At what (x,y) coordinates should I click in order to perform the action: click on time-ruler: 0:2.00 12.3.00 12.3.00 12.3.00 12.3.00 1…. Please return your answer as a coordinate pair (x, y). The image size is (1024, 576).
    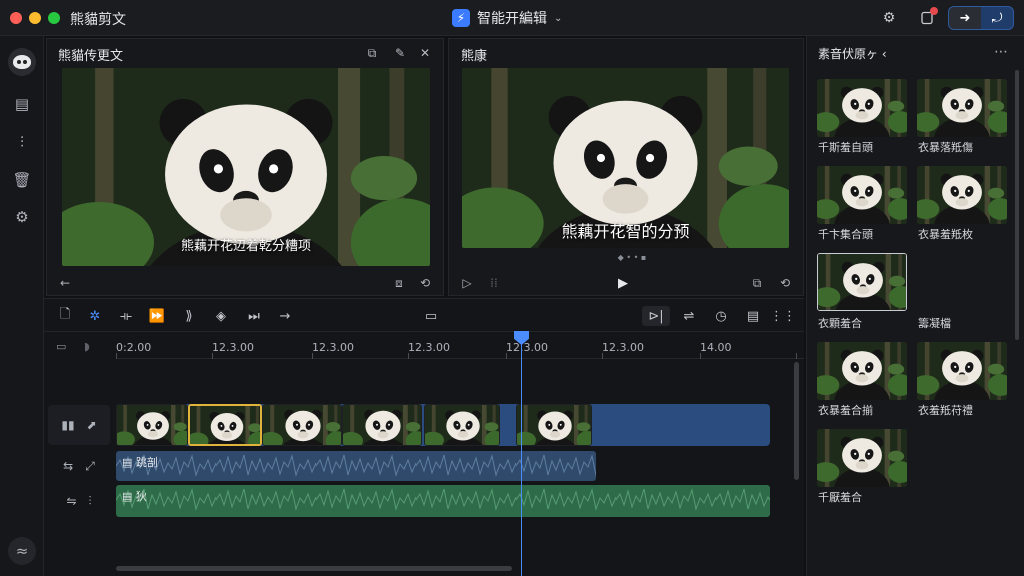
    Looking at the image, I should click on (460, 346).